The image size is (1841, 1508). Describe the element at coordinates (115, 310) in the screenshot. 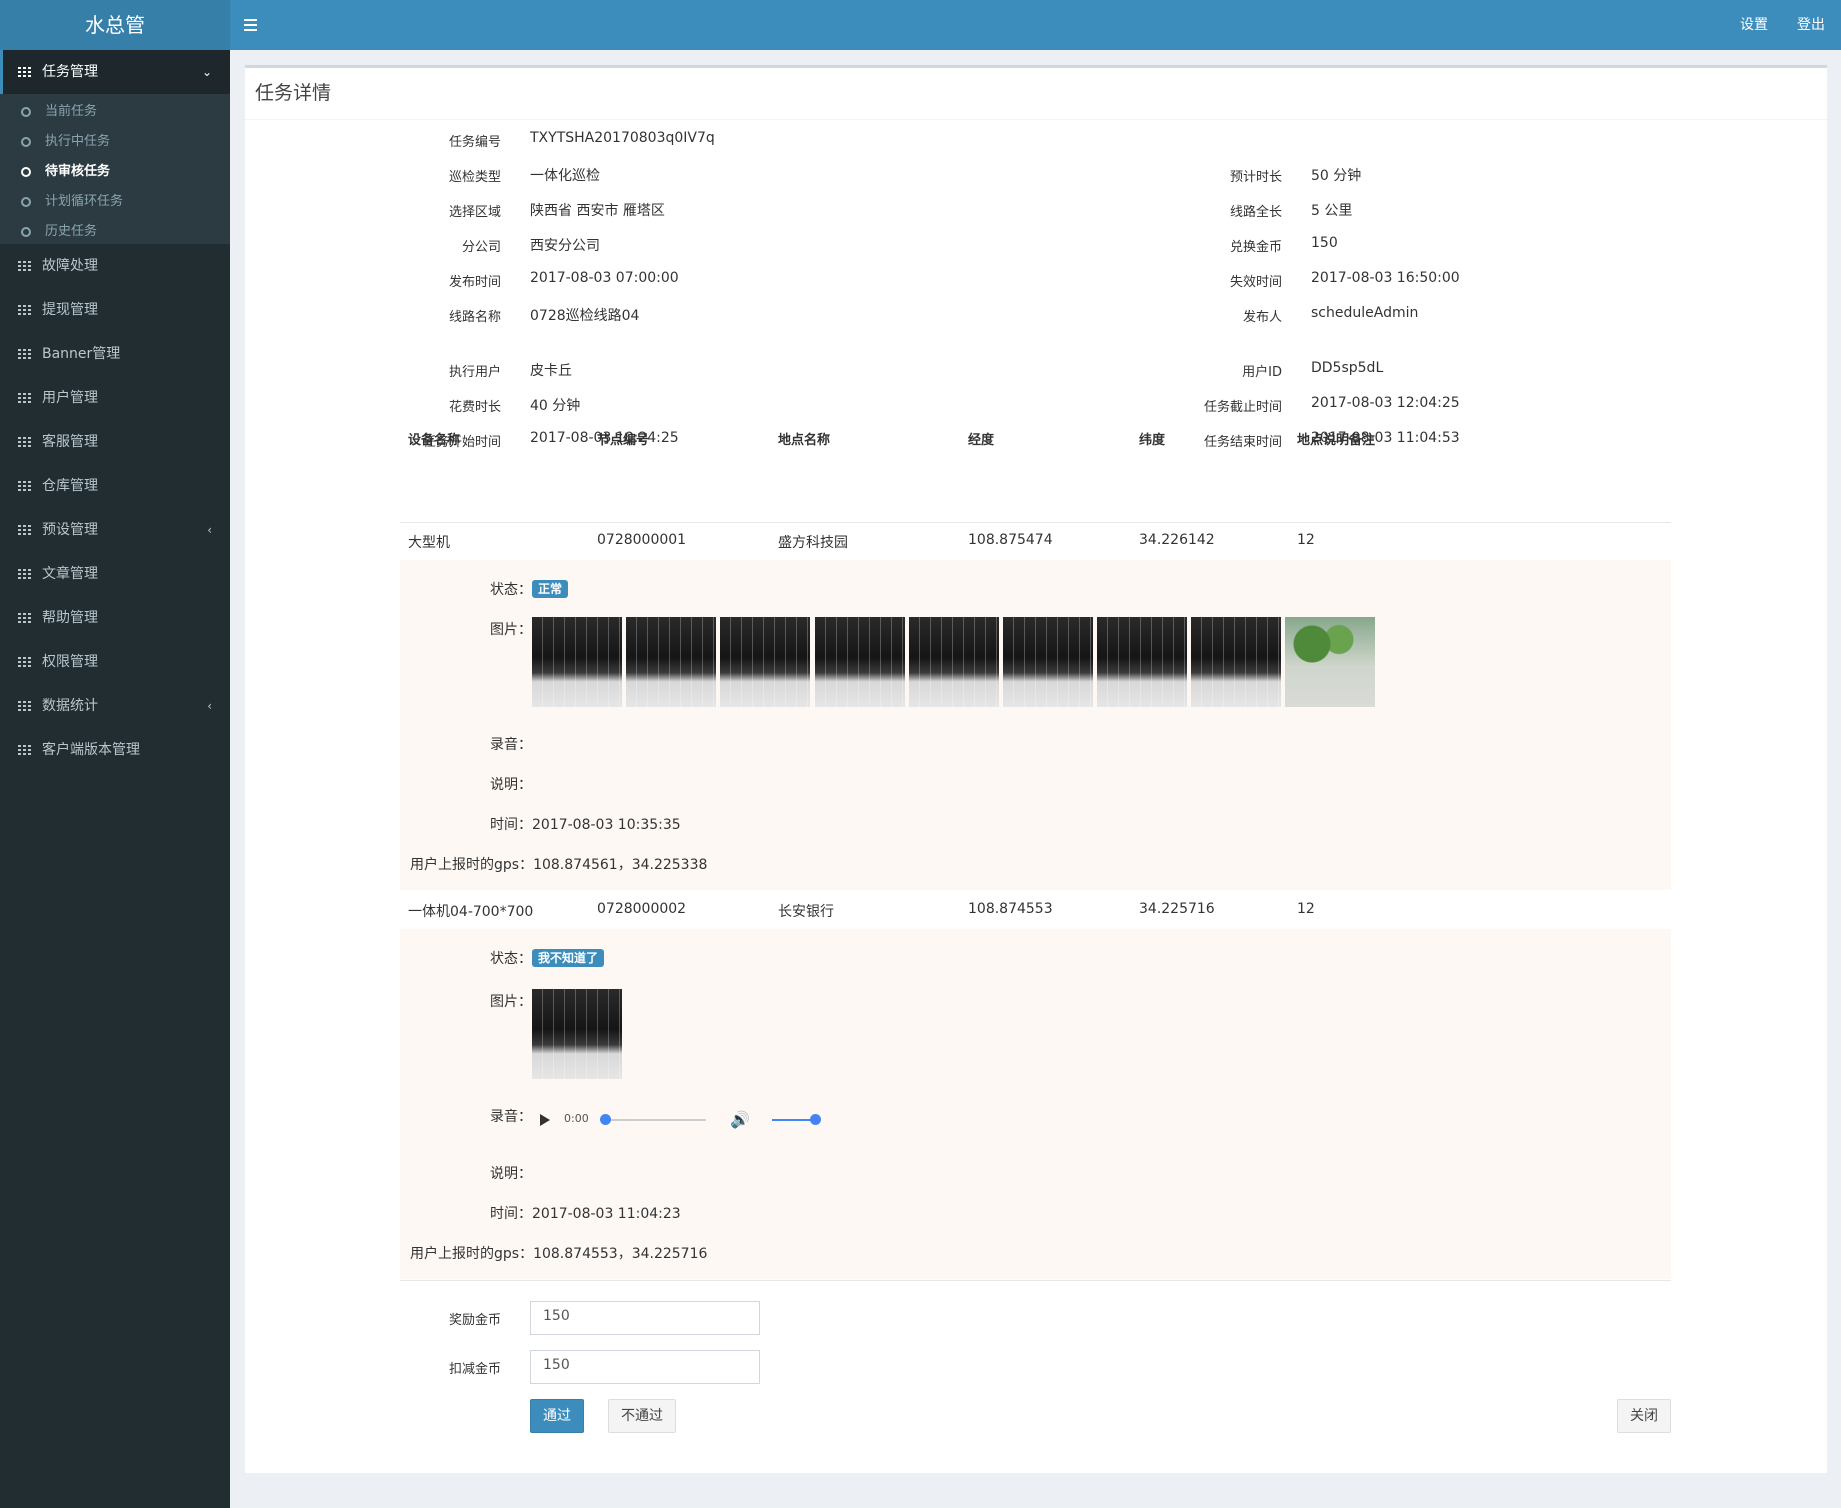

I see `sidebar-item-1: 提现管理` at that location.